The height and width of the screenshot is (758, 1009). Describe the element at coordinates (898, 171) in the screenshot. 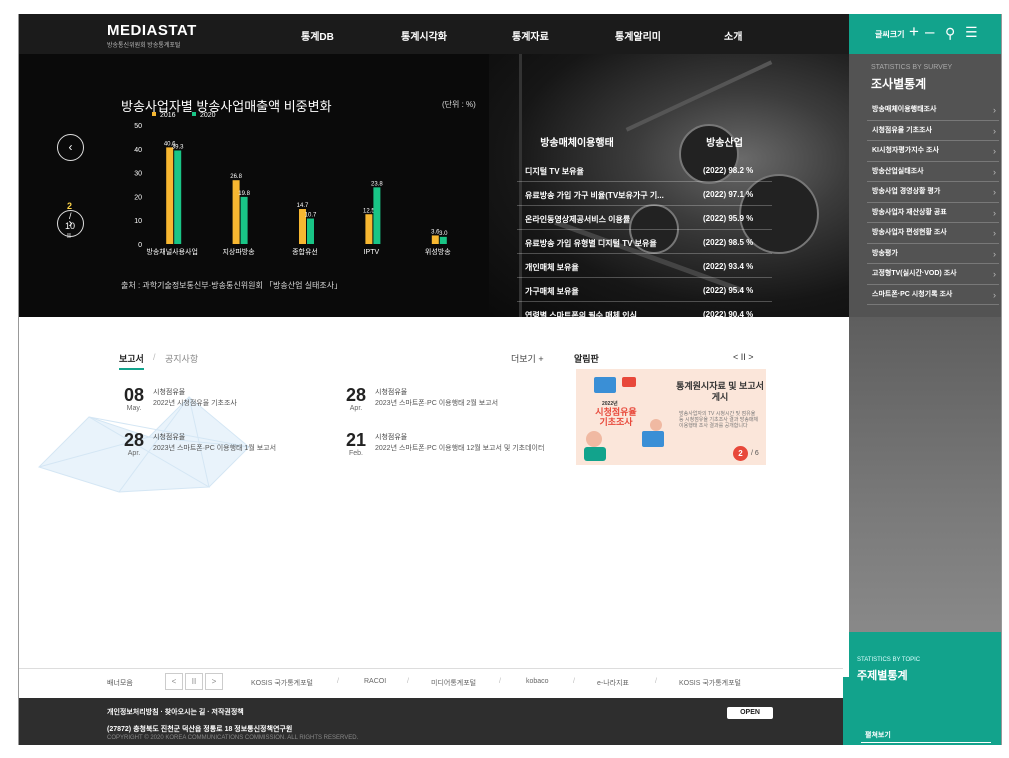

I see `survey-item-label: 방송산업실태조사` at that location.